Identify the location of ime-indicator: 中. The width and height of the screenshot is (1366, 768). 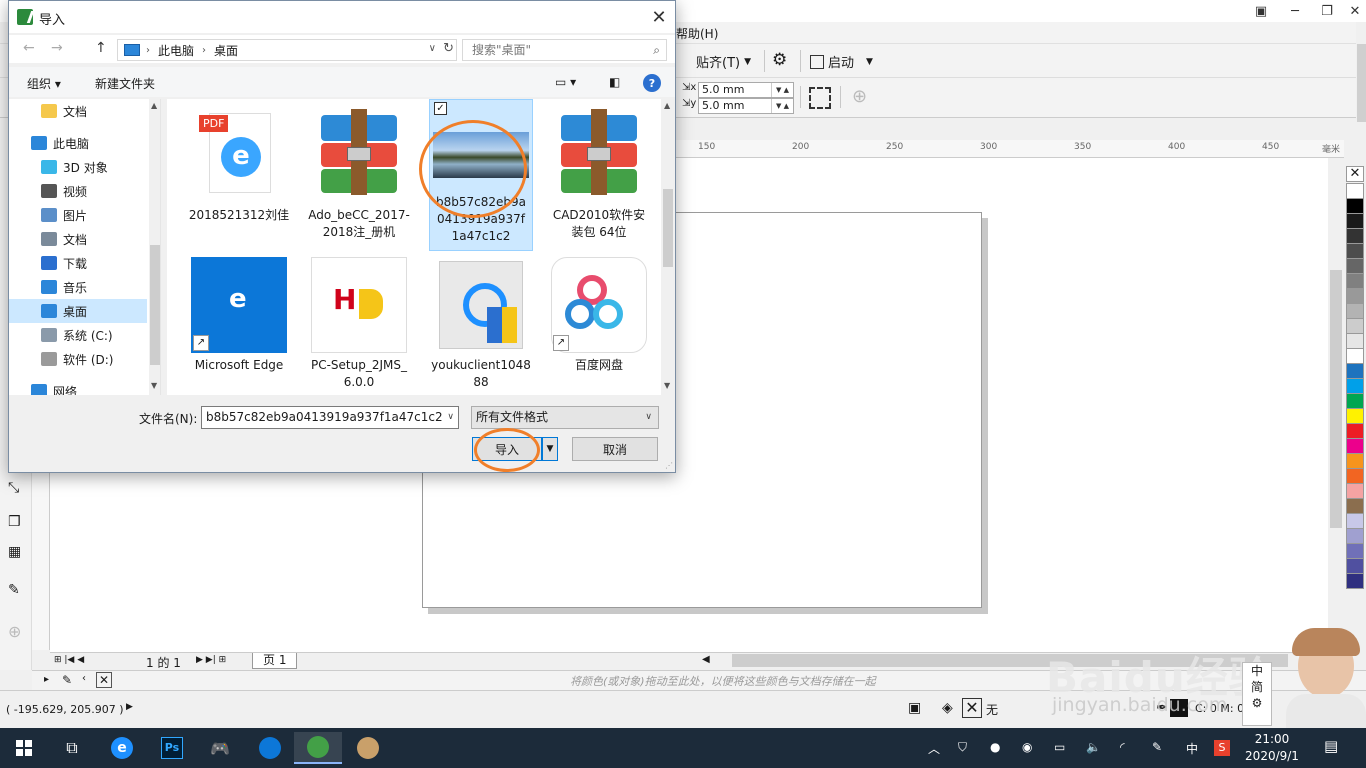
(1192, 748).